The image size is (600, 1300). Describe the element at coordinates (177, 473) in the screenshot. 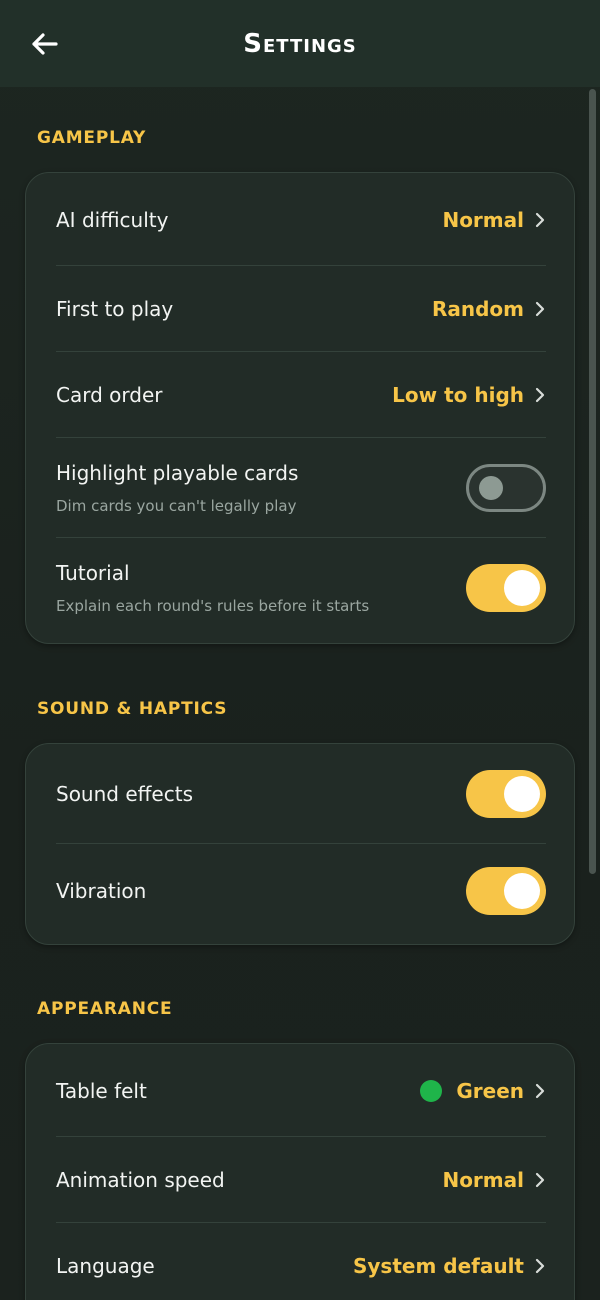

I see `setting-label: Highlight playable cards` at that location.